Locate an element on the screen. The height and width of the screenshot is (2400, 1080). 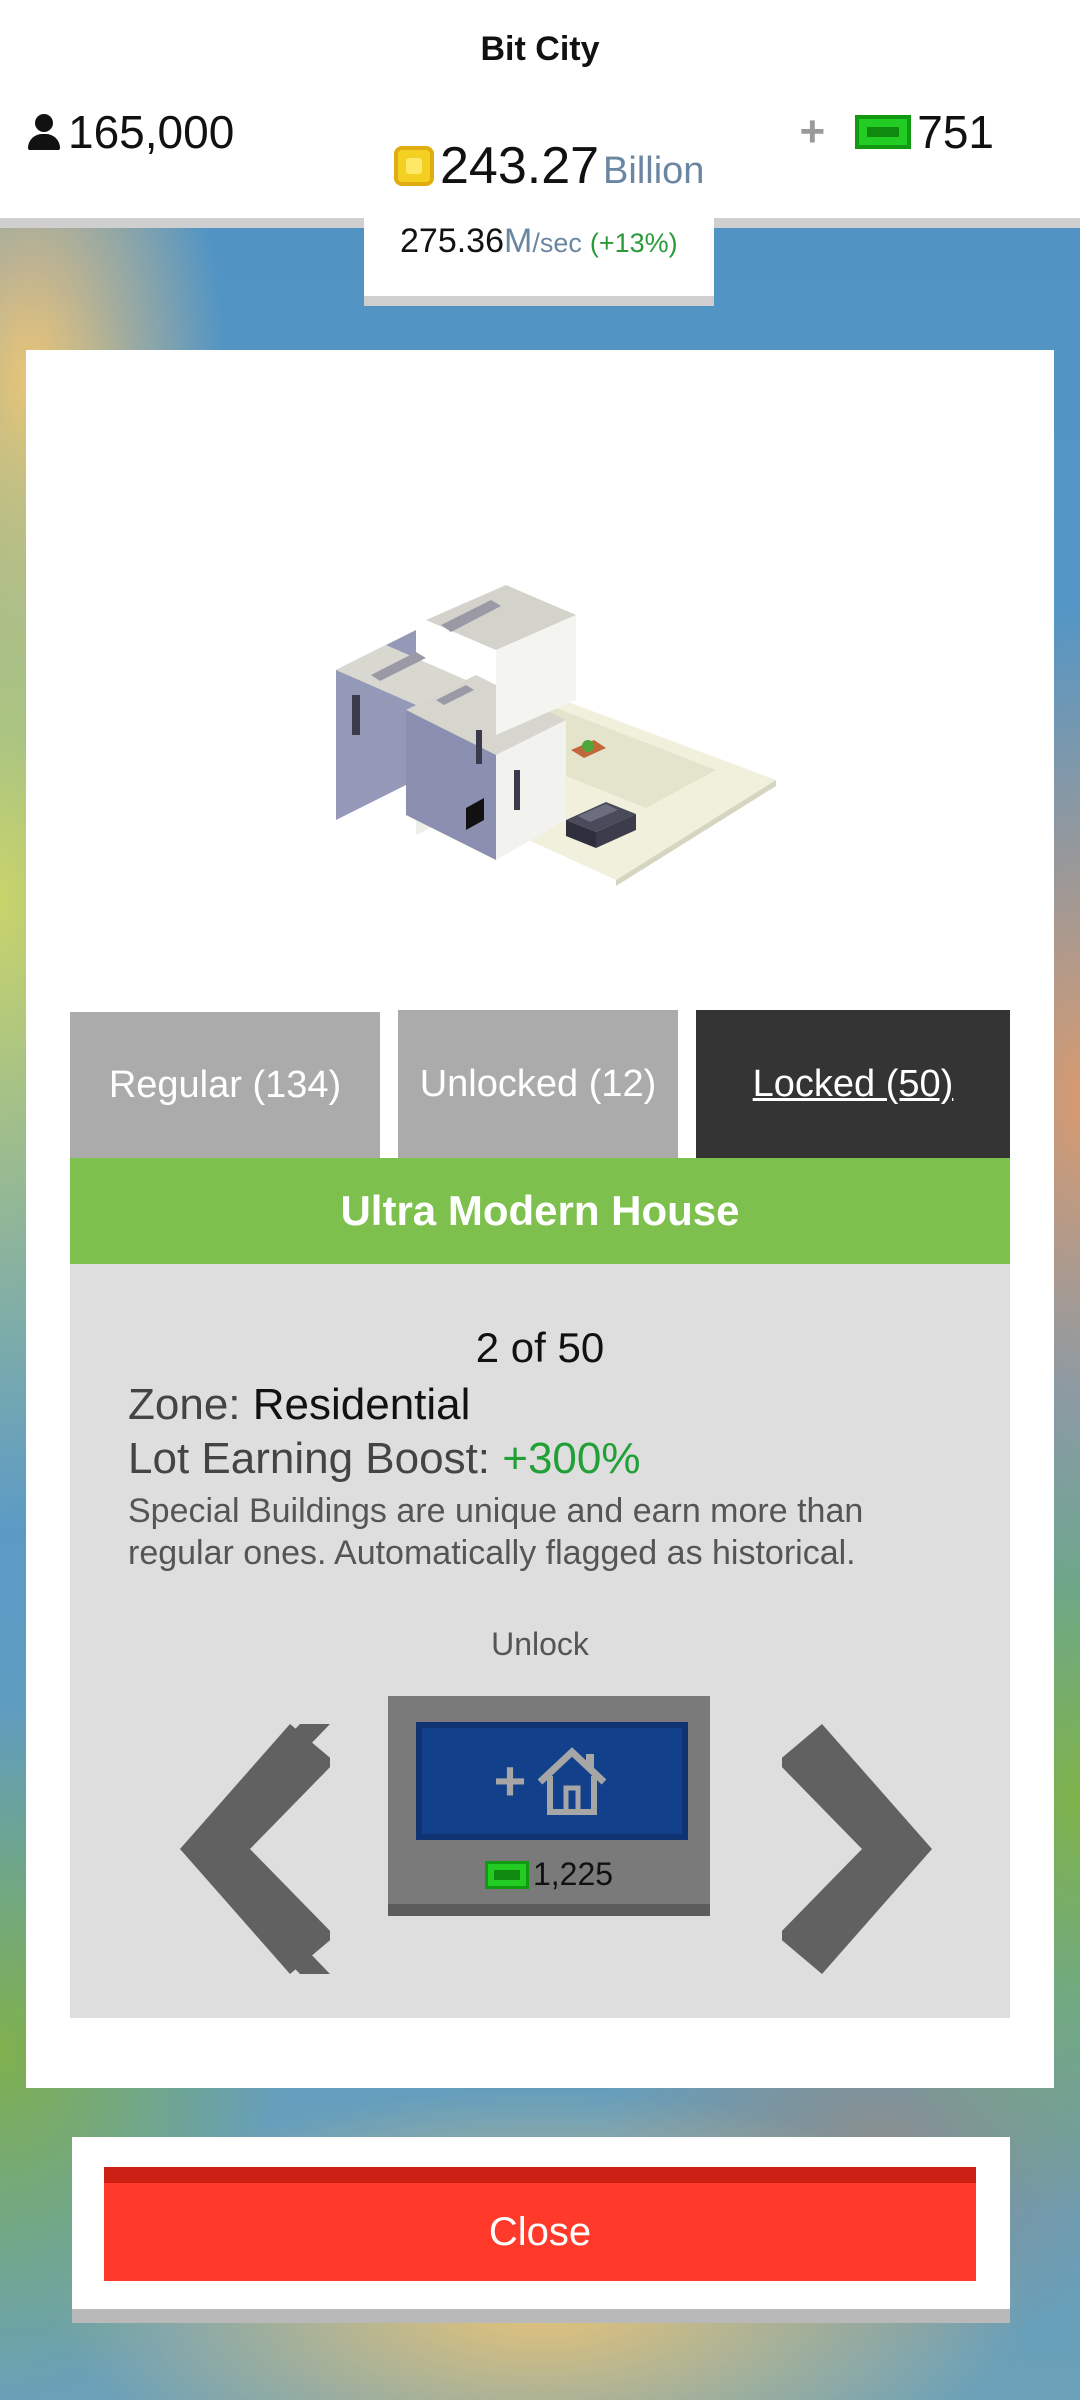
coins-unit: Billion is located at coordinates (654, 171).